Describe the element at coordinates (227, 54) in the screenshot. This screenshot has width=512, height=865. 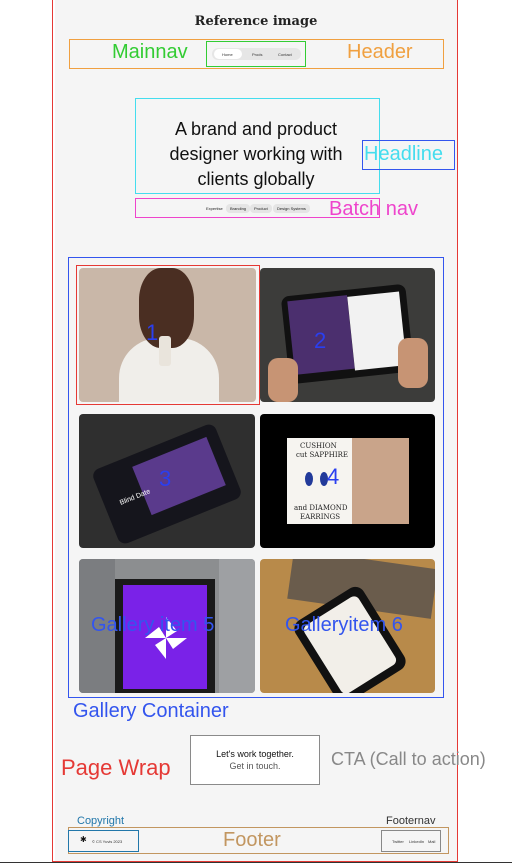
I see `mainnav-item-home: Home` at that location.